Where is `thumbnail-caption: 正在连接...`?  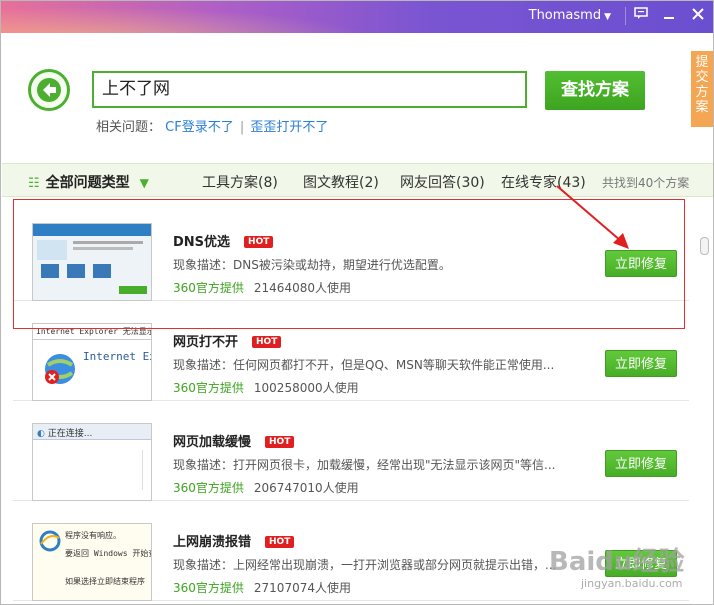 thumbnail-caption: 正在连接... is located at coordinates (70, 434).